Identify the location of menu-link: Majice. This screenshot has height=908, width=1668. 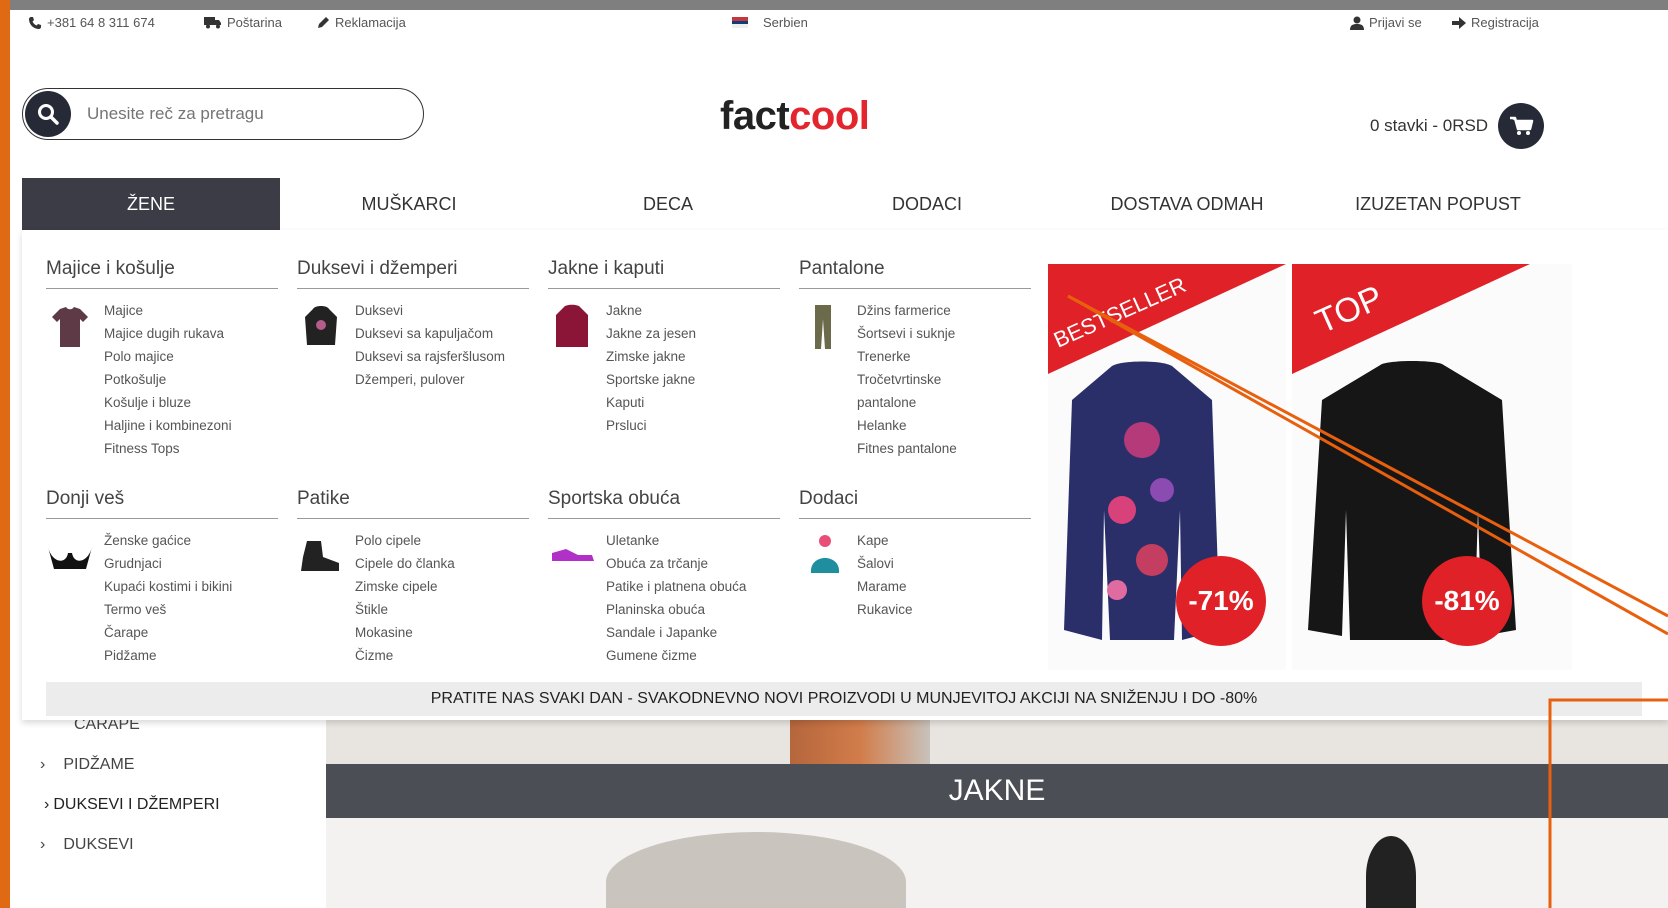
(168, 310).